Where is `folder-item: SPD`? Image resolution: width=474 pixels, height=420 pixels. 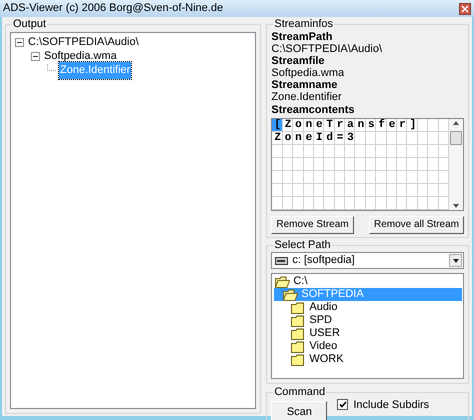 folder-item: SPD is located at coordinates (368, 320).